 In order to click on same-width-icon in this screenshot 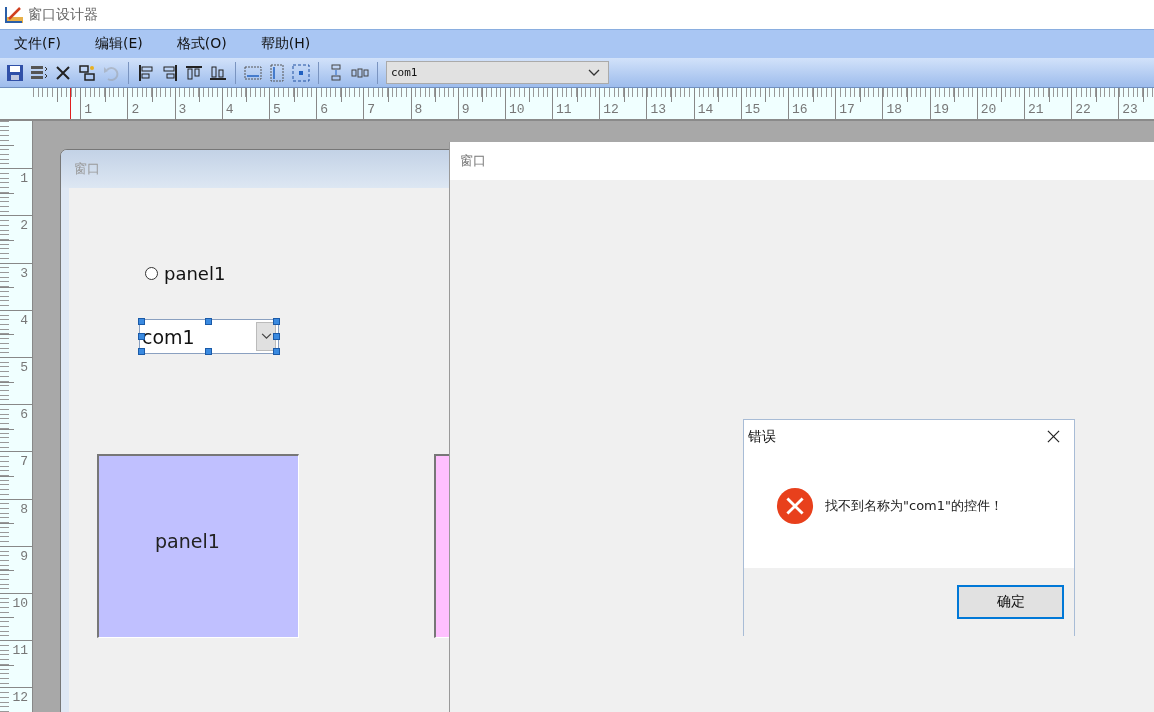, I will do `click(253, 72)`.